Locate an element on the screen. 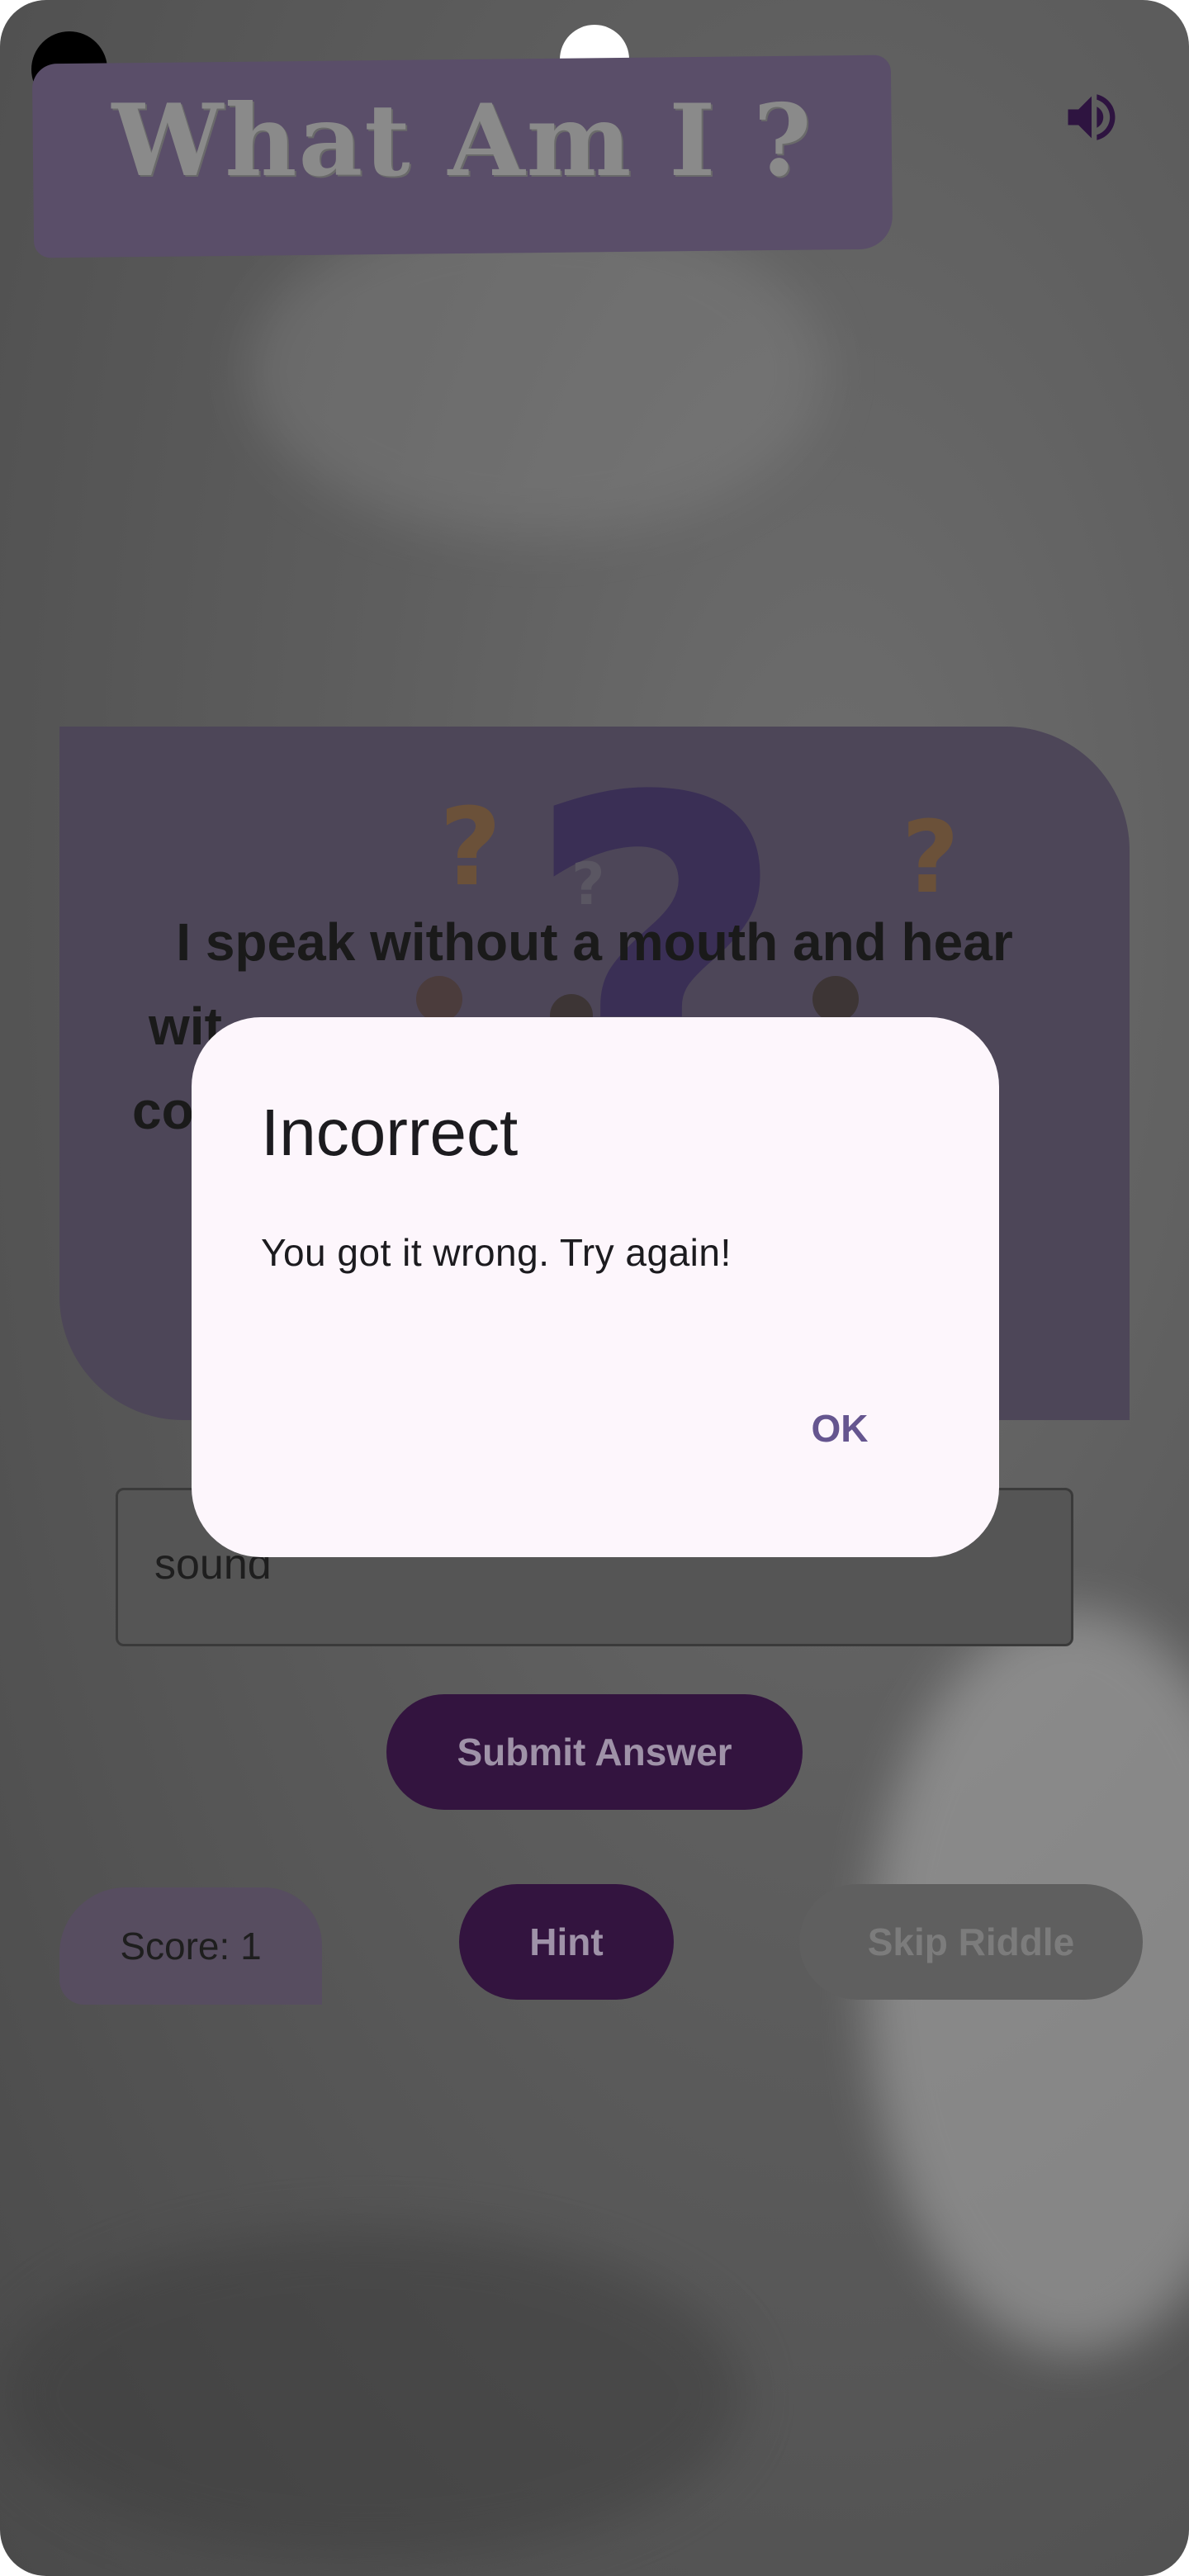 This screenshot has height=2576, width=1189. score-badge: Score: 1 is located at coordinates (190, 1946).